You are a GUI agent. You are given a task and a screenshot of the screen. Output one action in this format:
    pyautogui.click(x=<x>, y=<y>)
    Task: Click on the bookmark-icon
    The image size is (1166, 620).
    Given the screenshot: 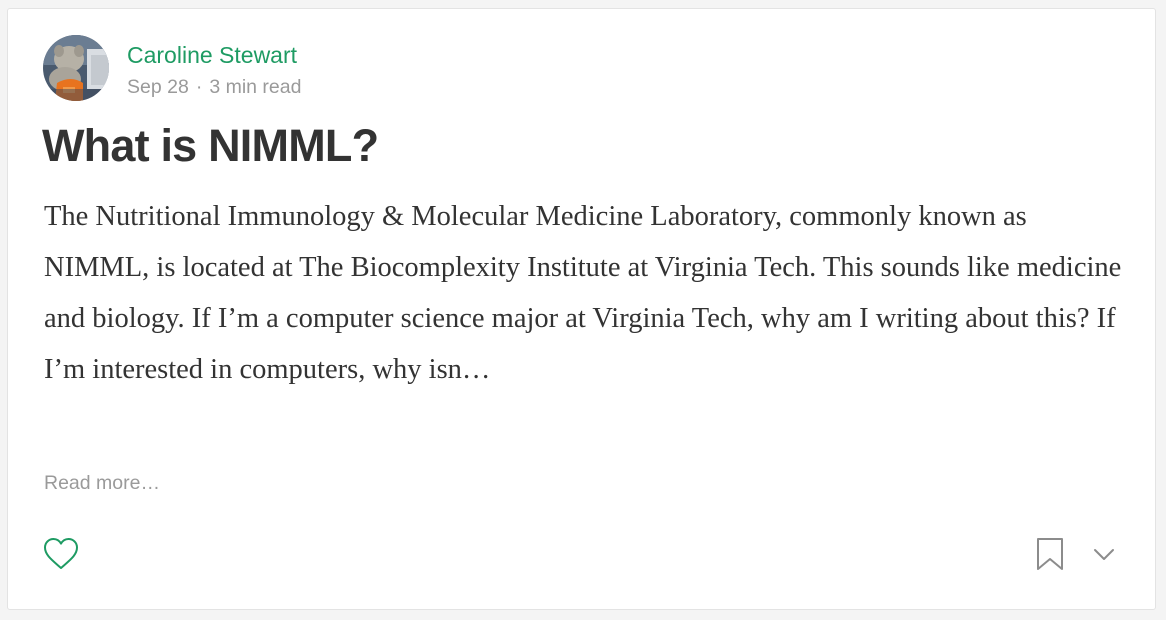 What is the action you would take?
    pyautogui.click(x=1050, y=554)
    